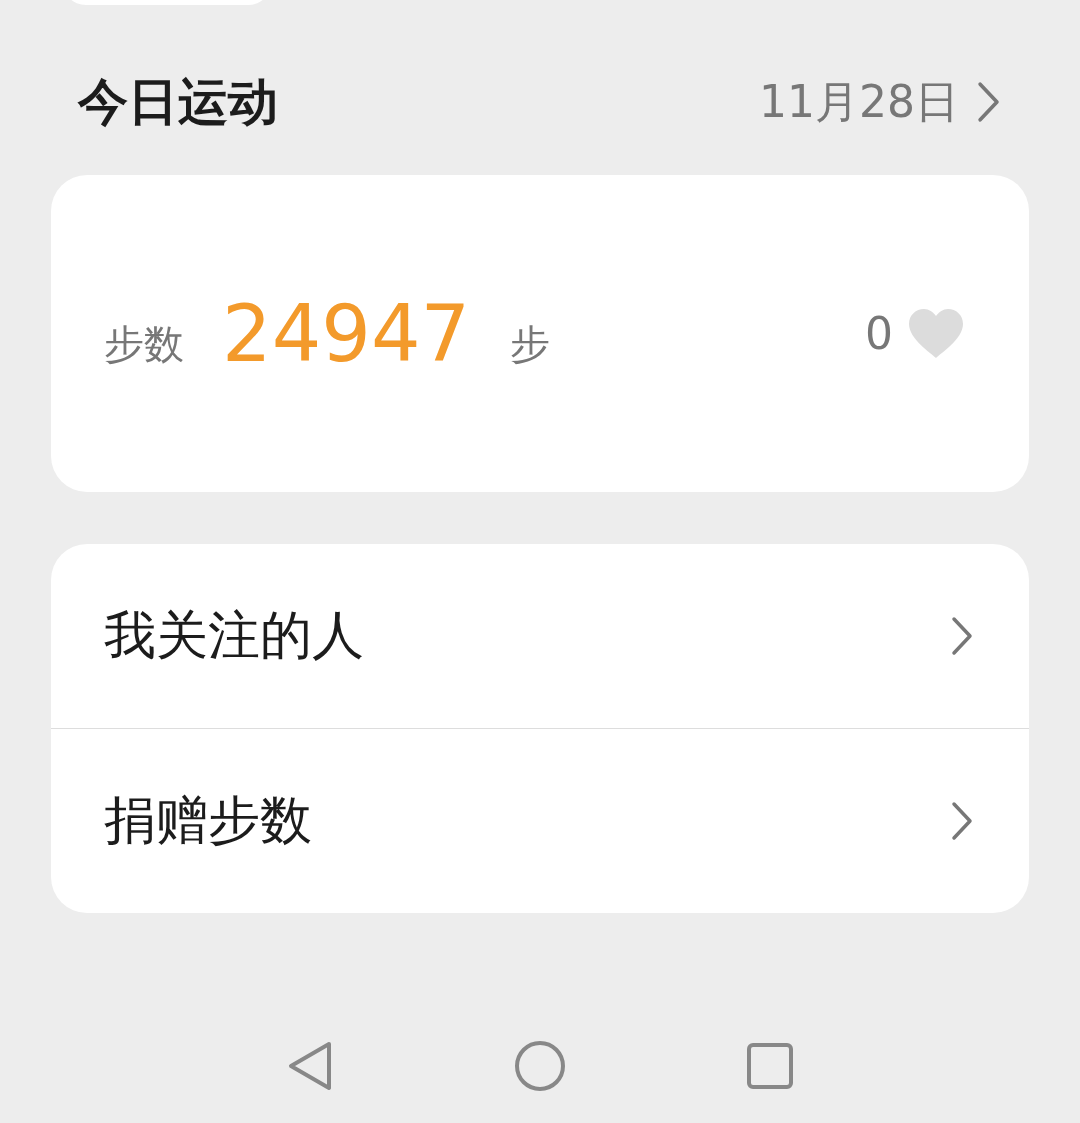  Describe the element at coordinates (540, 1066) in the screenshot. I see `home-icon` at that location.